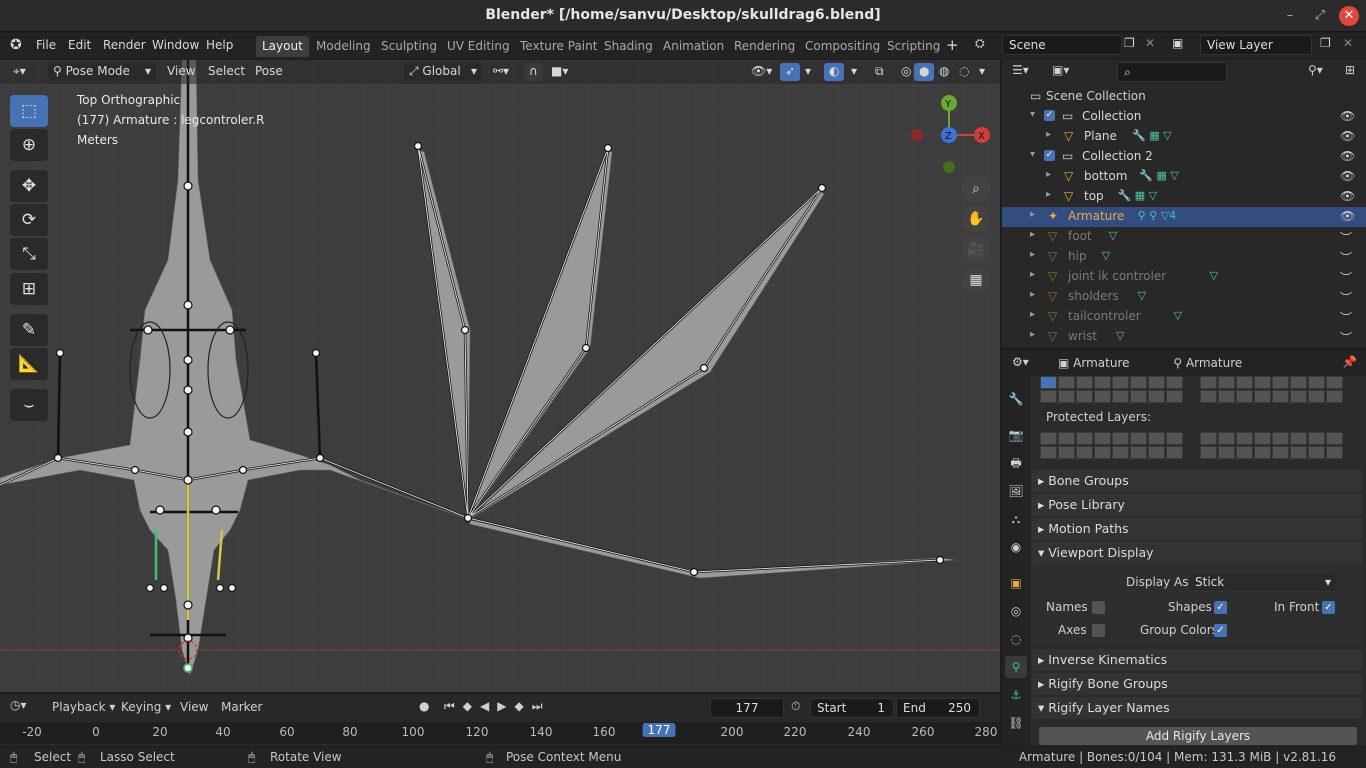  What do you see at coordinates (29, 186) in the screenshot?
I see `move-tool: ✥` at bounding box center [29, 186].